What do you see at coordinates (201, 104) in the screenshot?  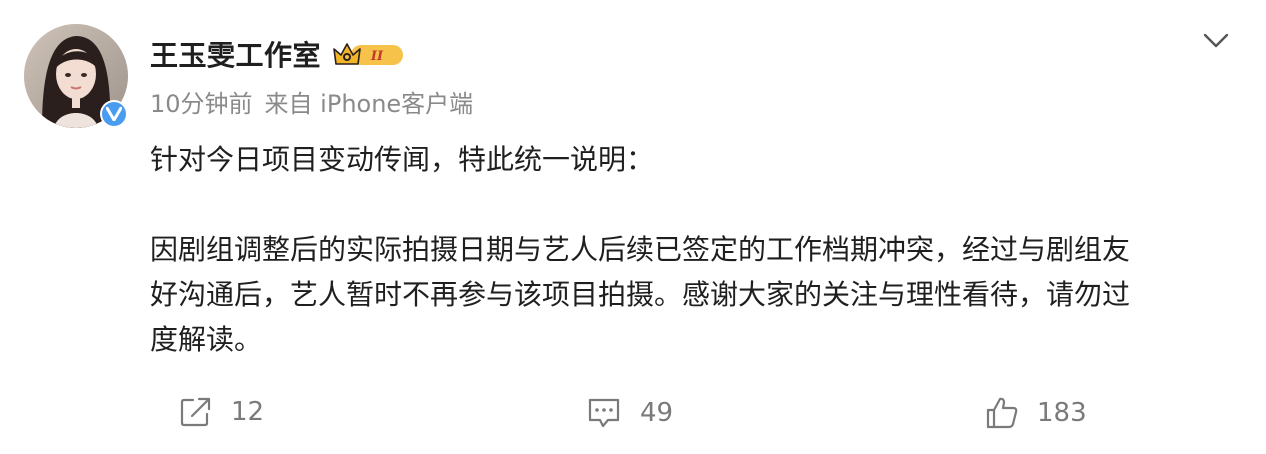 I see `post-time: 10分钟前` at bounding box center [201, 104].